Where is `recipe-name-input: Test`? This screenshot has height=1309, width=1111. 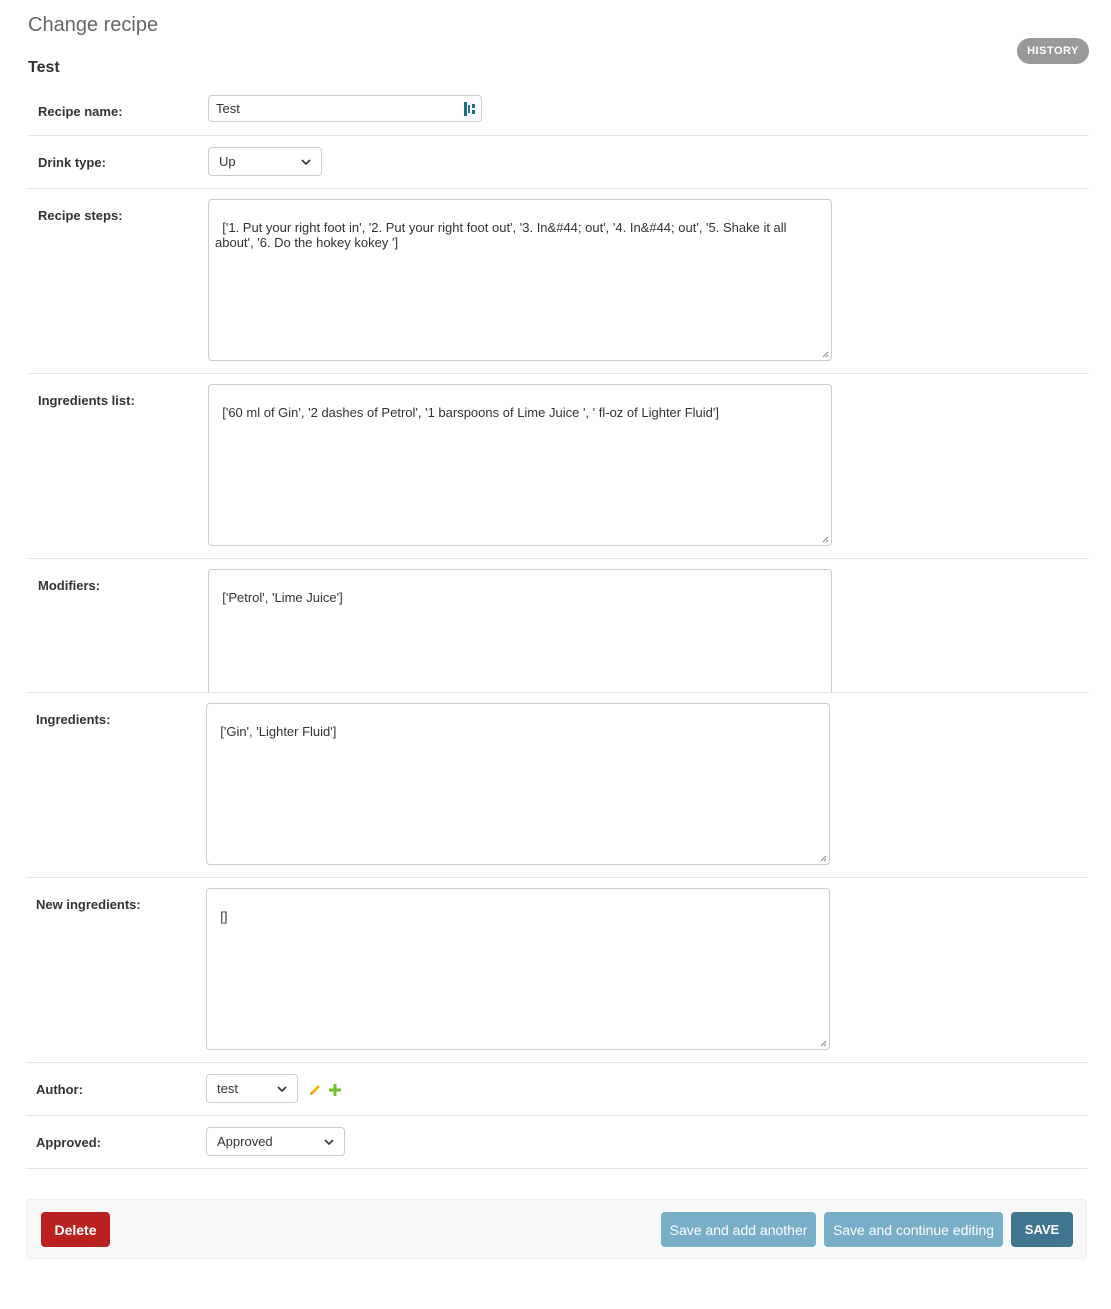
recipe-name-input: Test is located at coordinates (345, 108).